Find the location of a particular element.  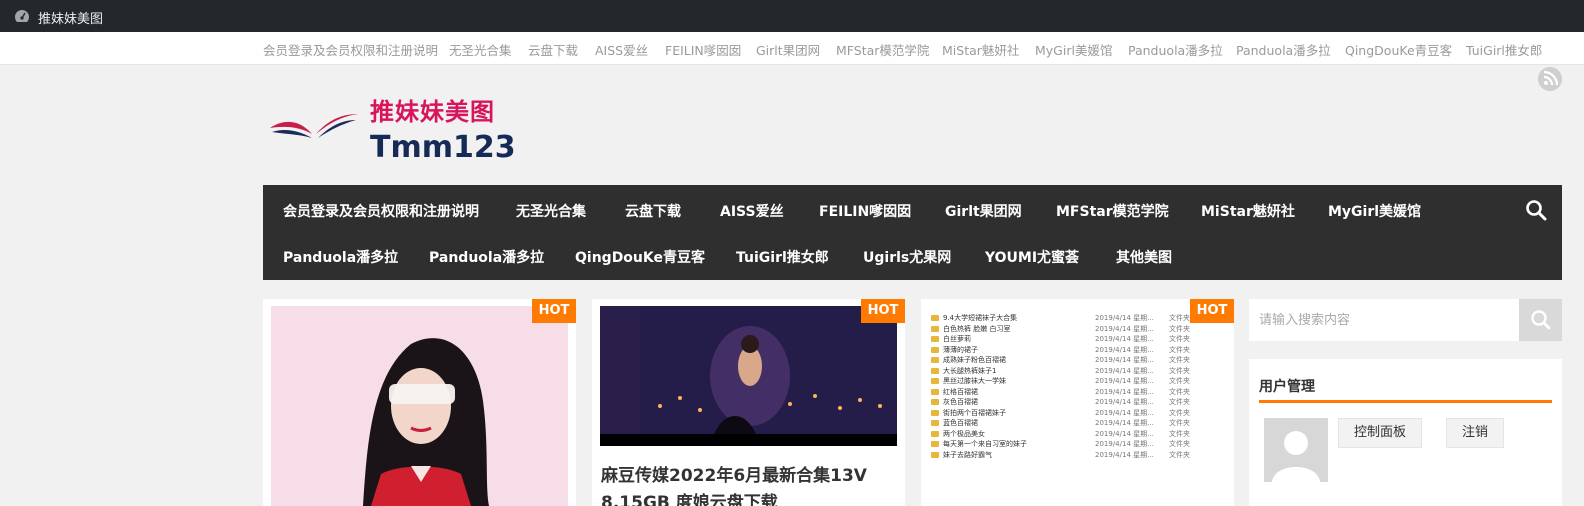

logout-button: 注销 is located at coordinates (1475, 433).